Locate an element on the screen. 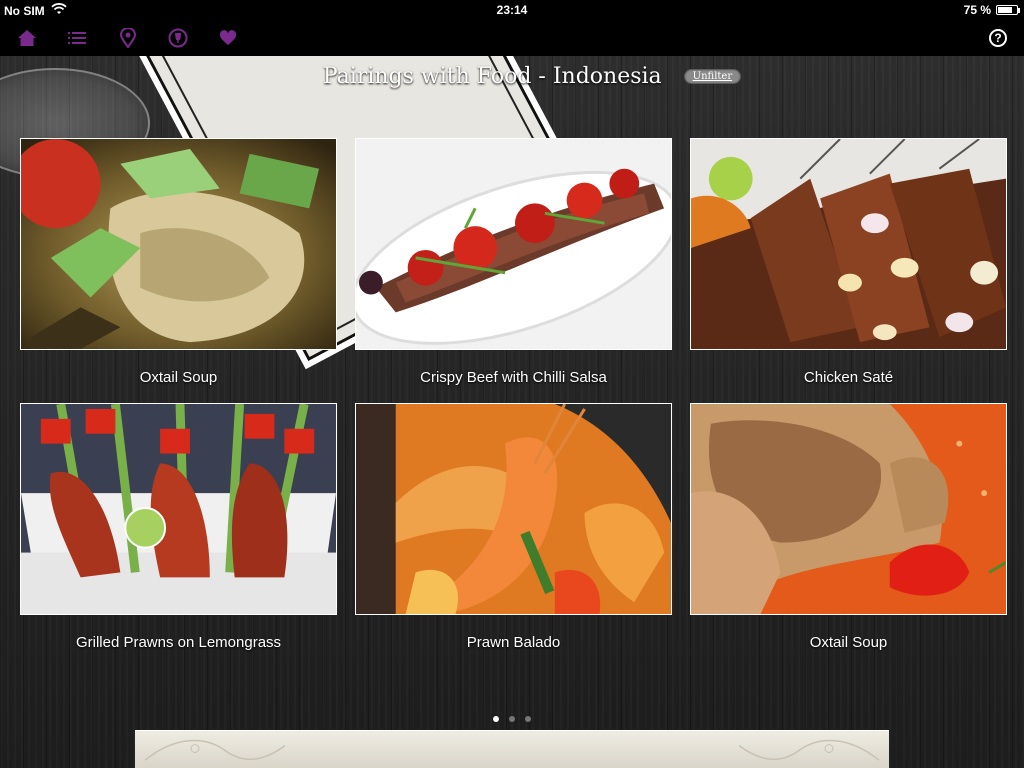 Image resolution: width=1024 pixels, height=768 pixels. dish-tile-prawn-balado: Prawn Balado is located at coordinates (513, 527).